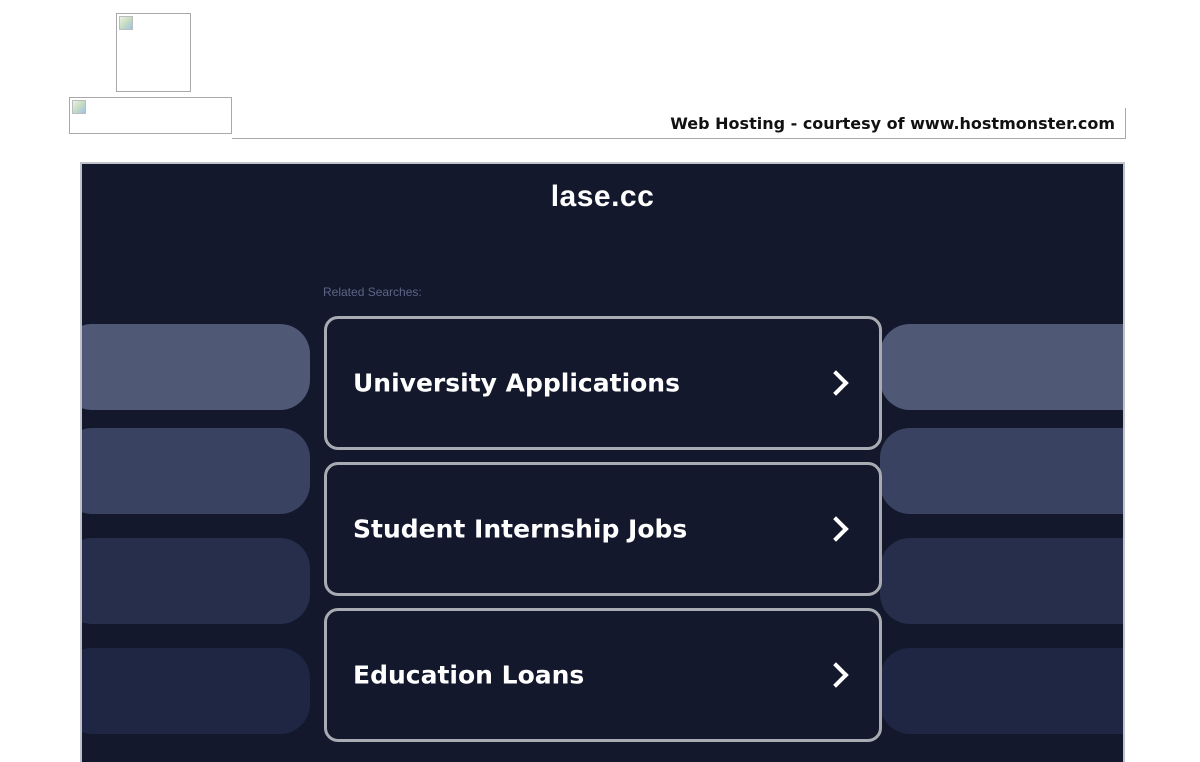  I want to click on related-search-card: Student Internship Jobs, so click(603, 529).